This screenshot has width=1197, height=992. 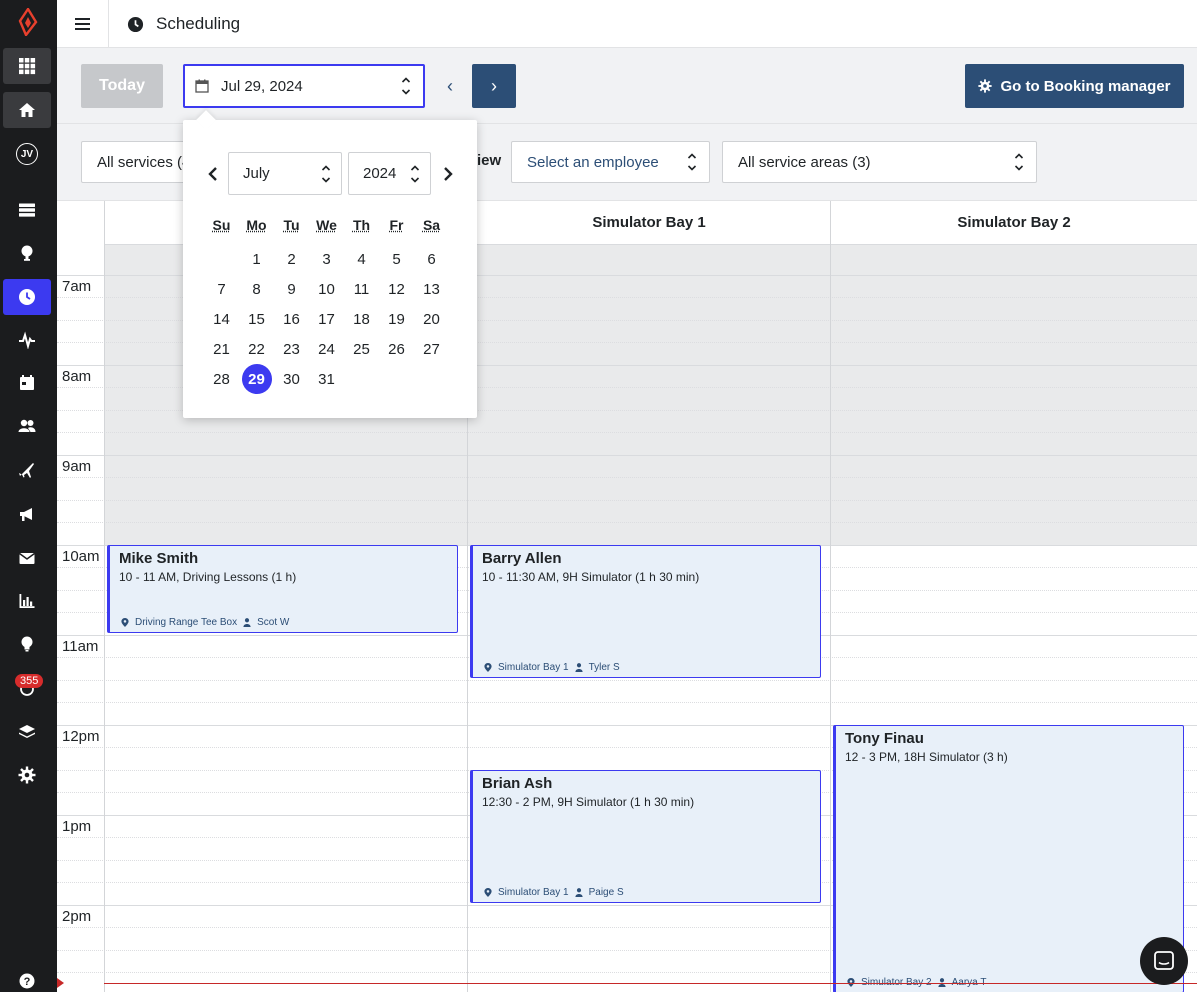 What do you see at coordinates (389, 173) in the screenshot?
I see `year-select: 2024` at bounding box center [389, 173].